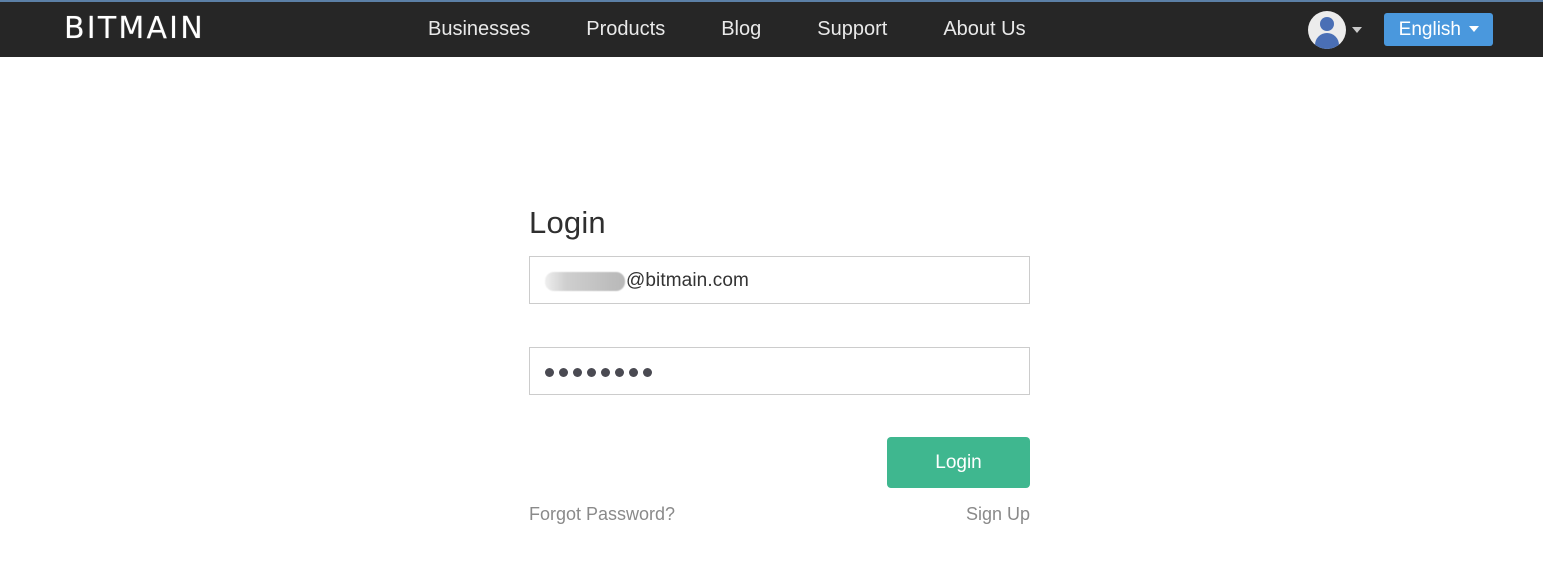  Describe the element at coordinates (998, 514) in the screenshot. I see `sign-up-link: Sign Up` at that location.